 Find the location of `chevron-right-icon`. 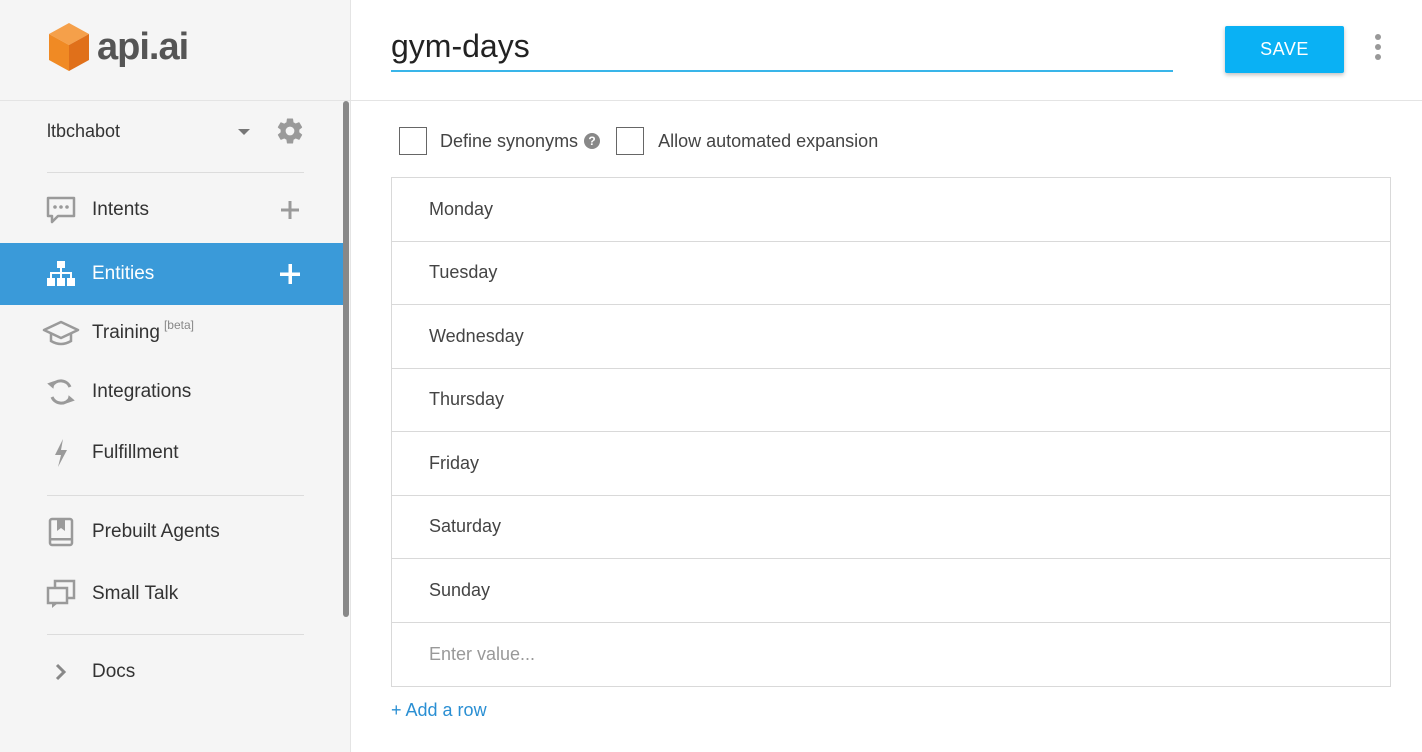

chevron-right-icon is located at coordinates (61, 672).